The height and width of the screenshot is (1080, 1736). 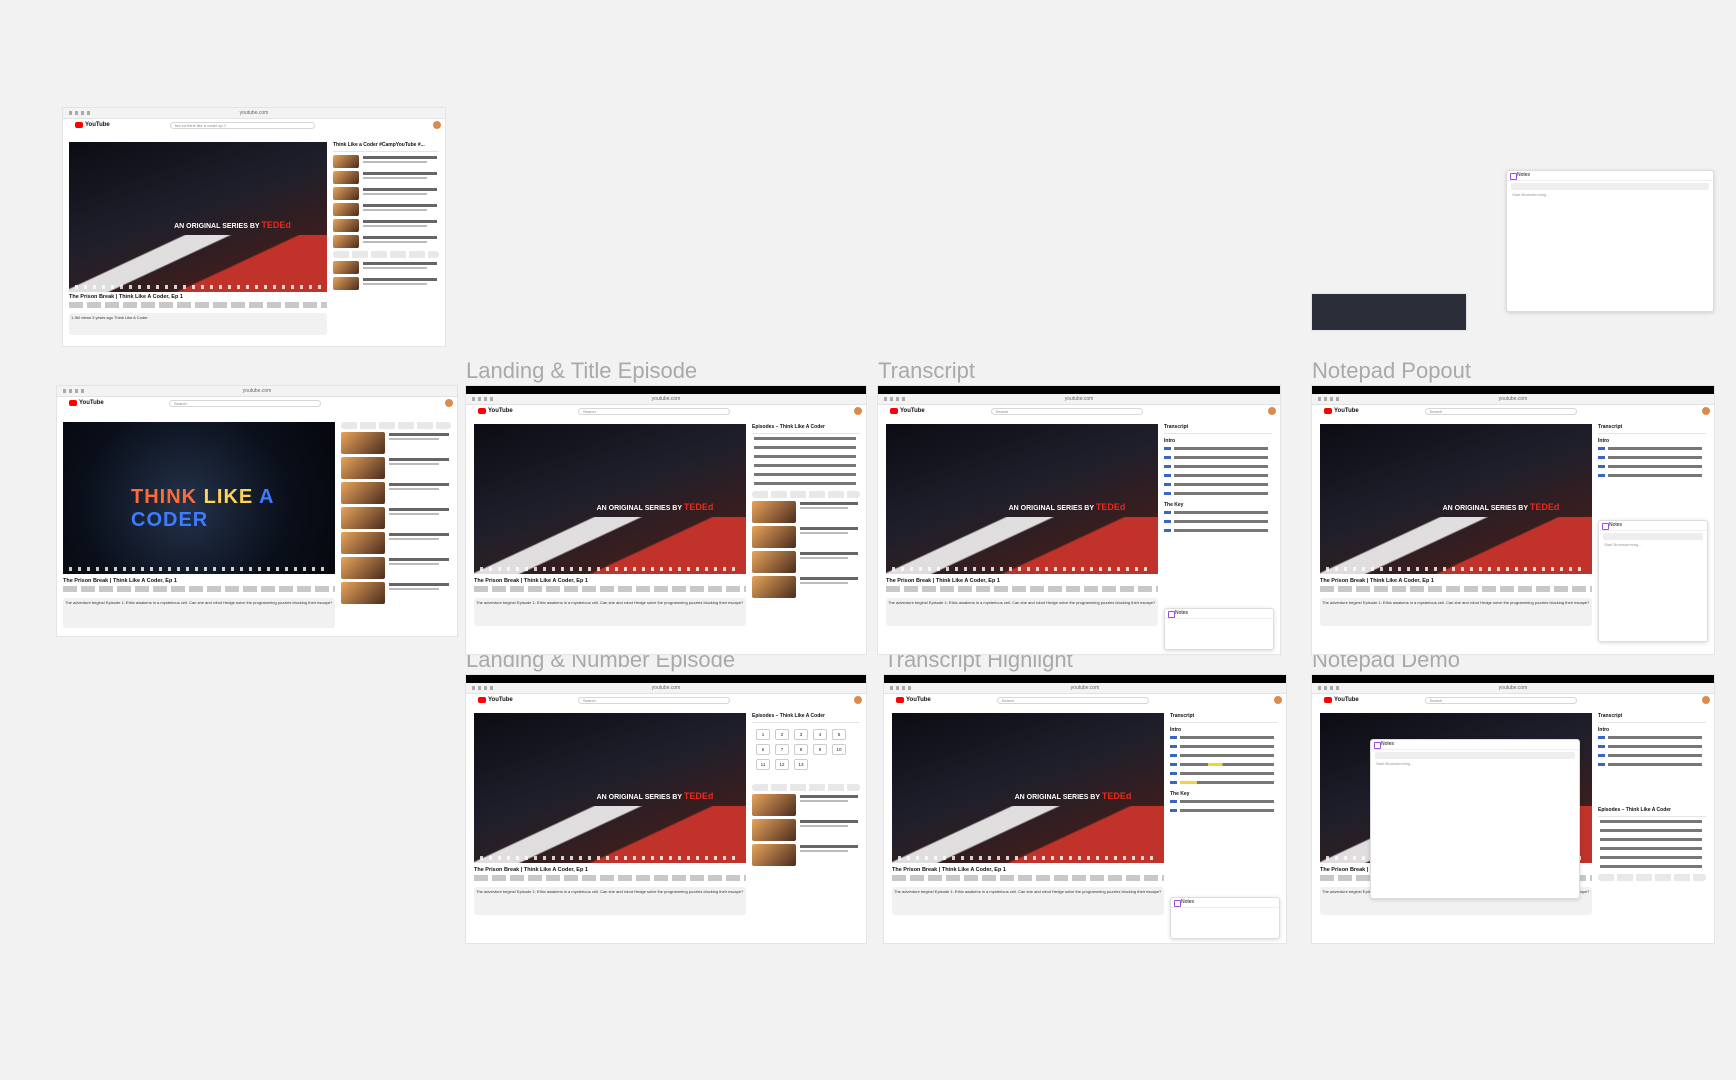 I want to click on episode-button: 7, so click(x=782, y=749).